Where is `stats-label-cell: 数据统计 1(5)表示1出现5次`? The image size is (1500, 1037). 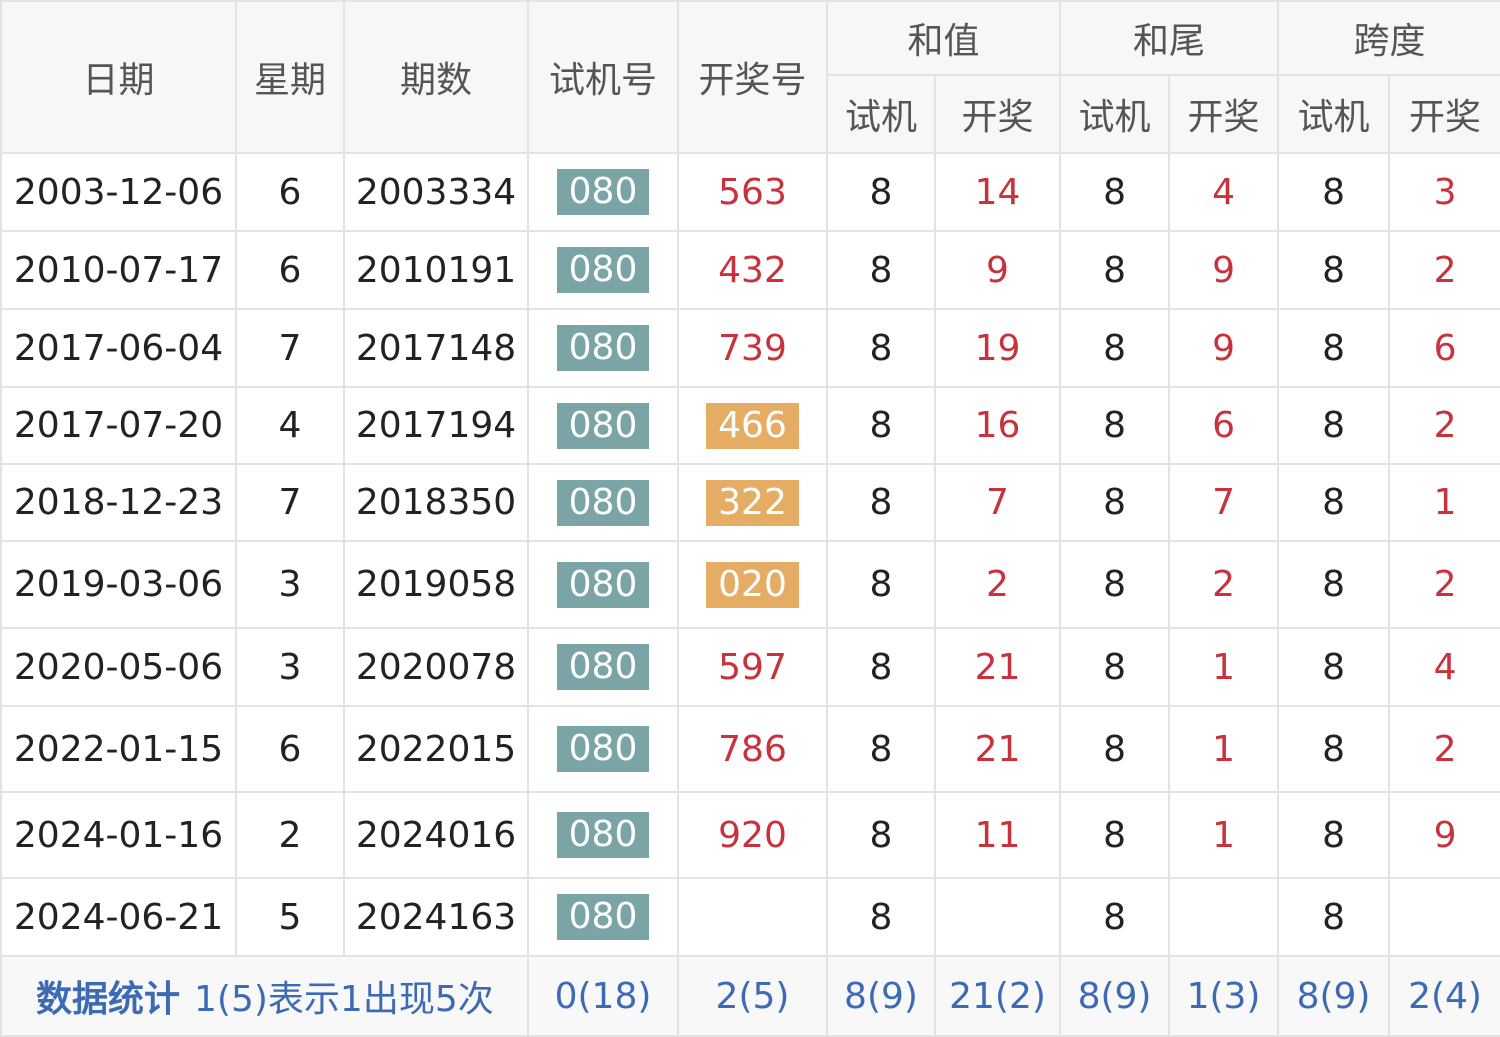
stats-label-cell: 数据统计 1(5)表示1出现5次 is located at coordinates (264, 996).